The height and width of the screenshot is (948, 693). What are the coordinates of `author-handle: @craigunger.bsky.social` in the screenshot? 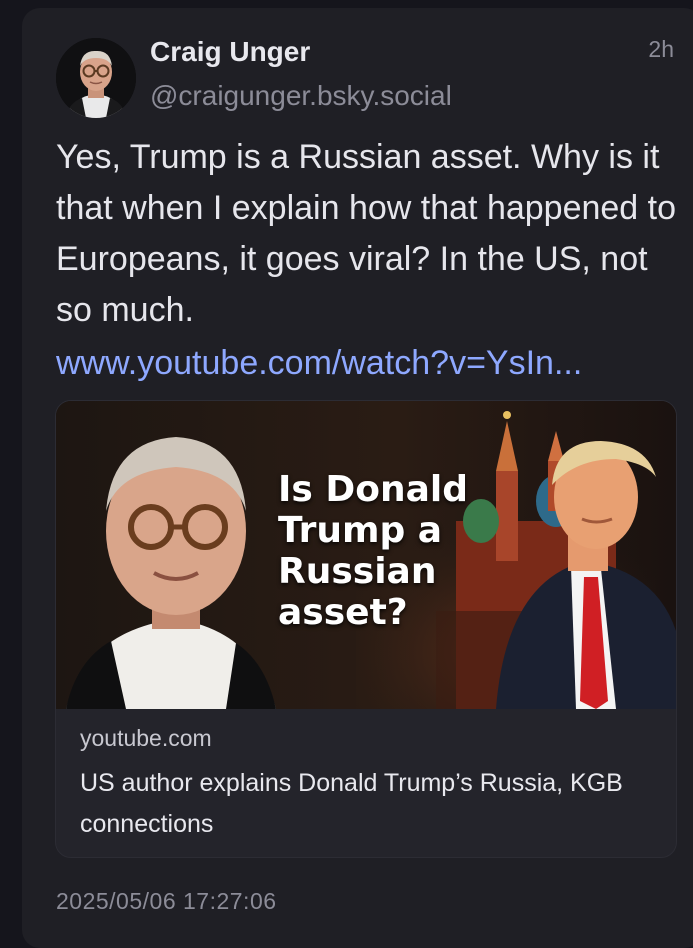 It's located at (301, 96).